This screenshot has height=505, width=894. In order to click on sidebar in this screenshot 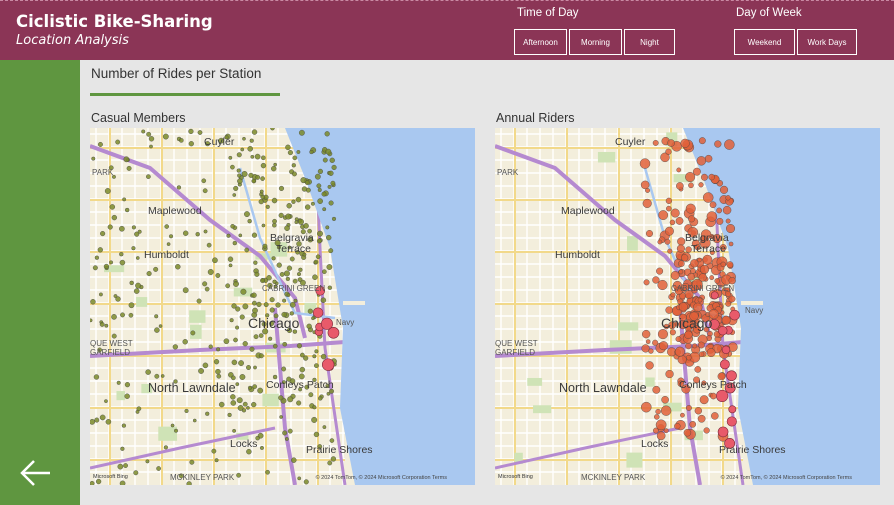, I will do `click(40, 282)`.